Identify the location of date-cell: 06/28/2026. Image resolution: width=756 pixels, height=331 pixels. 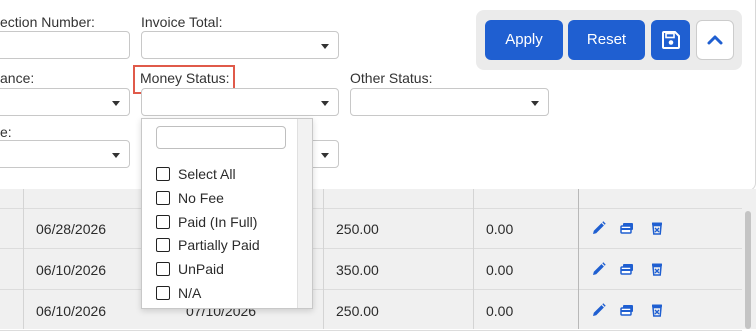
(71, 229).